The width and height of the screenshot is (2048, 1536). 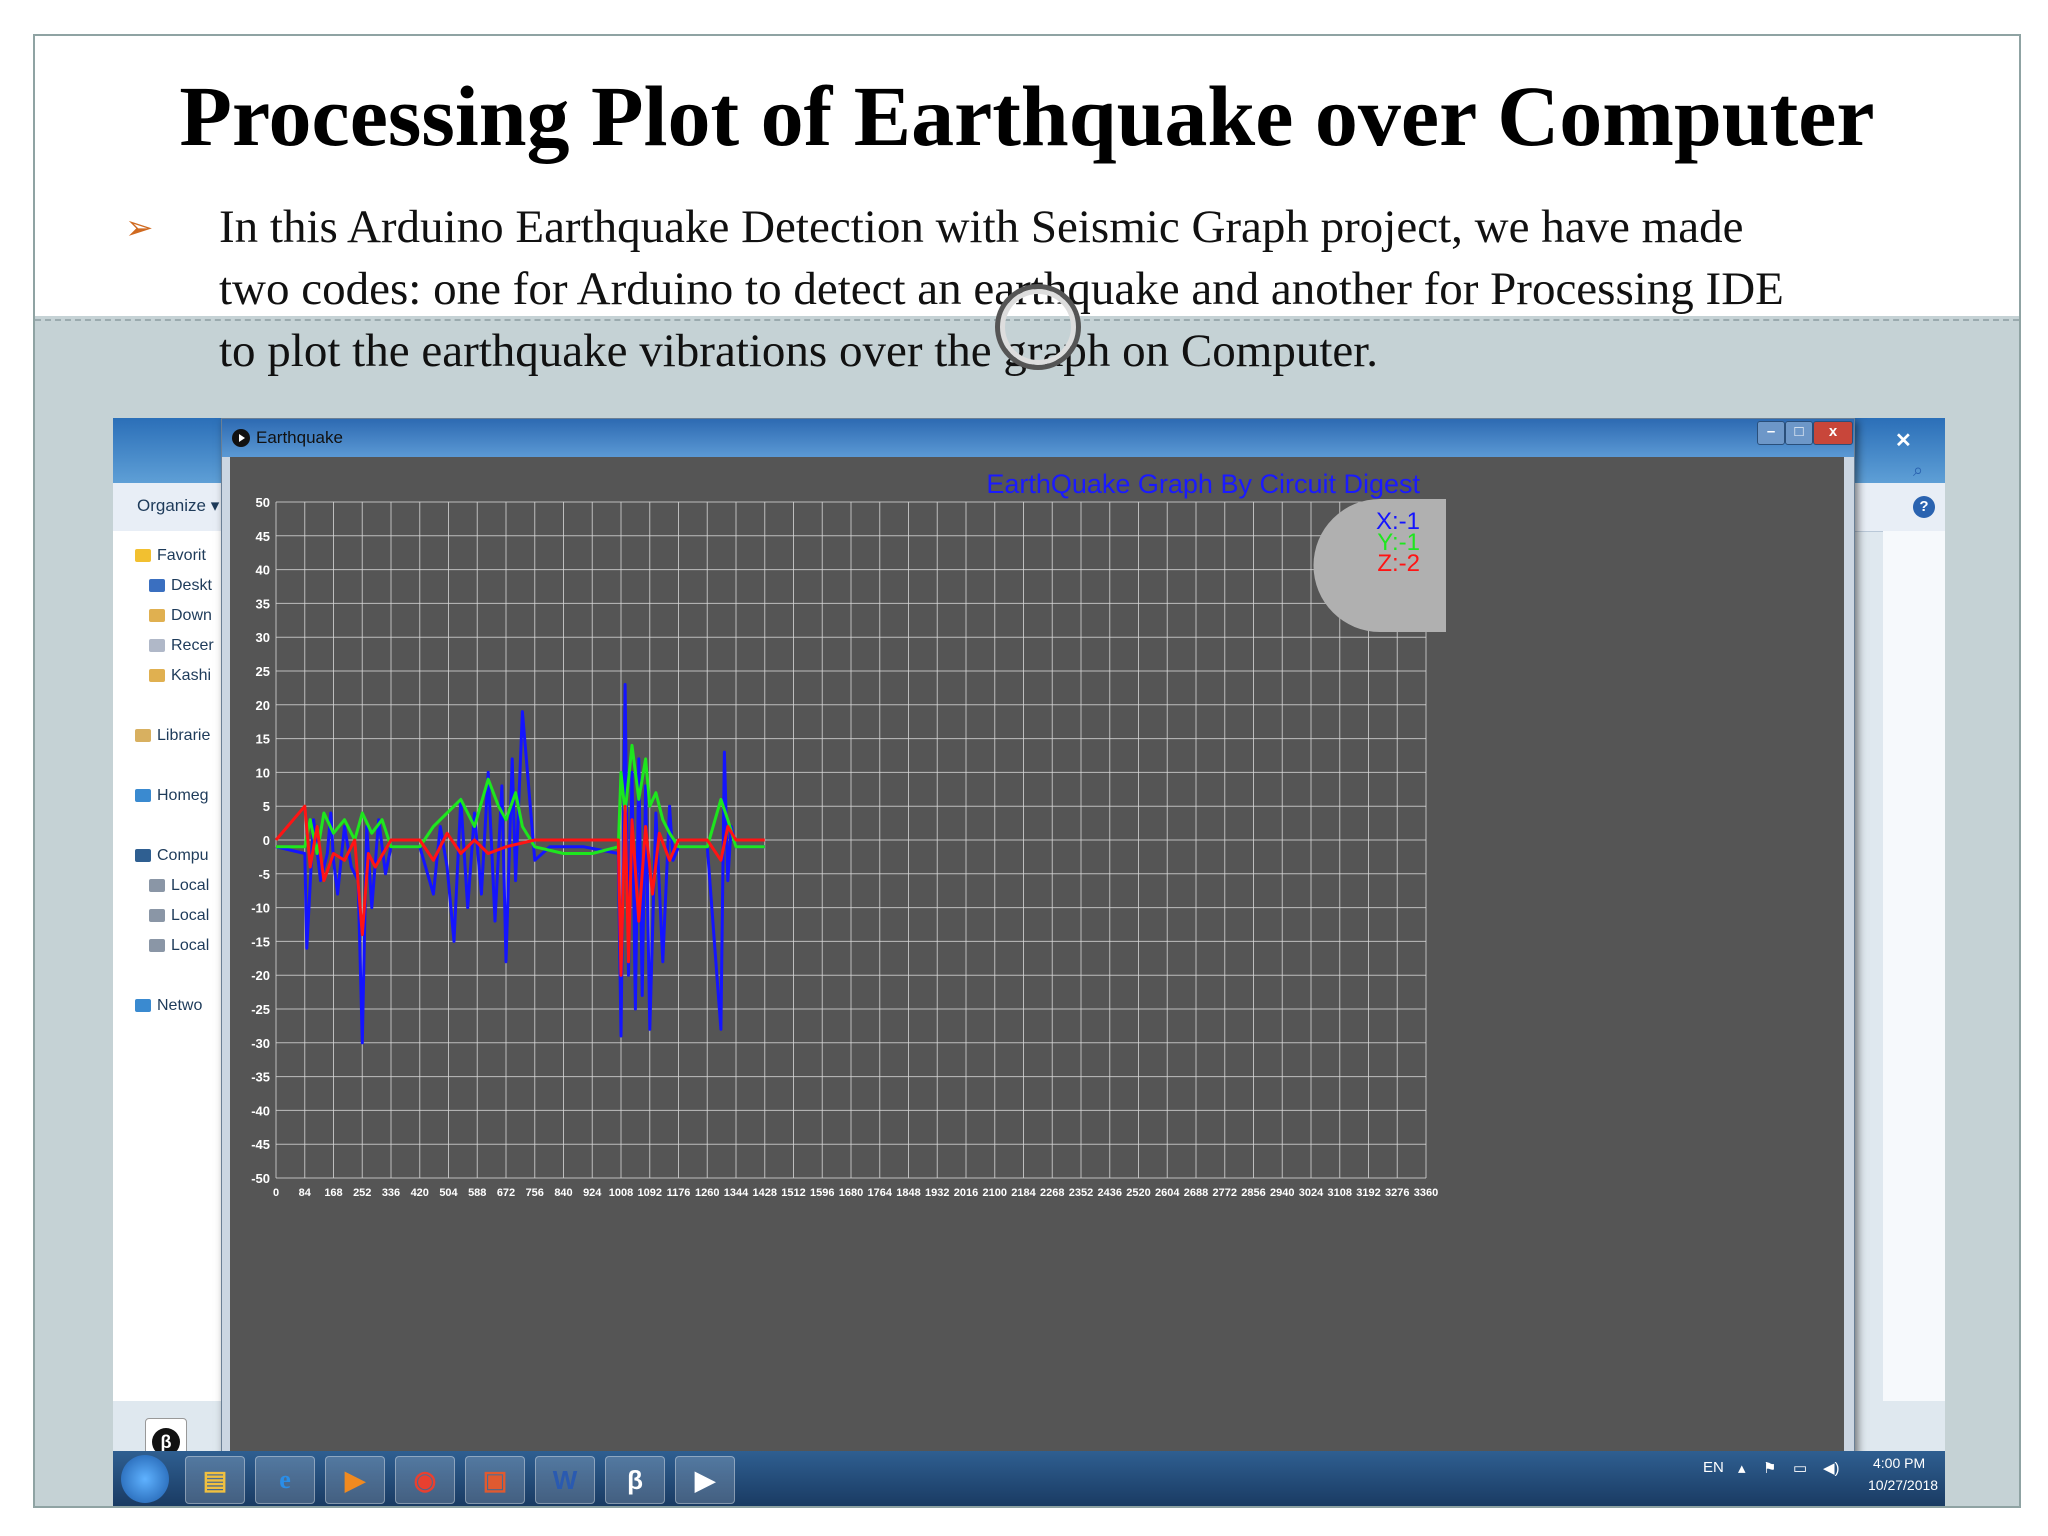 I want to click on y-tick-label: 5, so click(x=266, y=806).